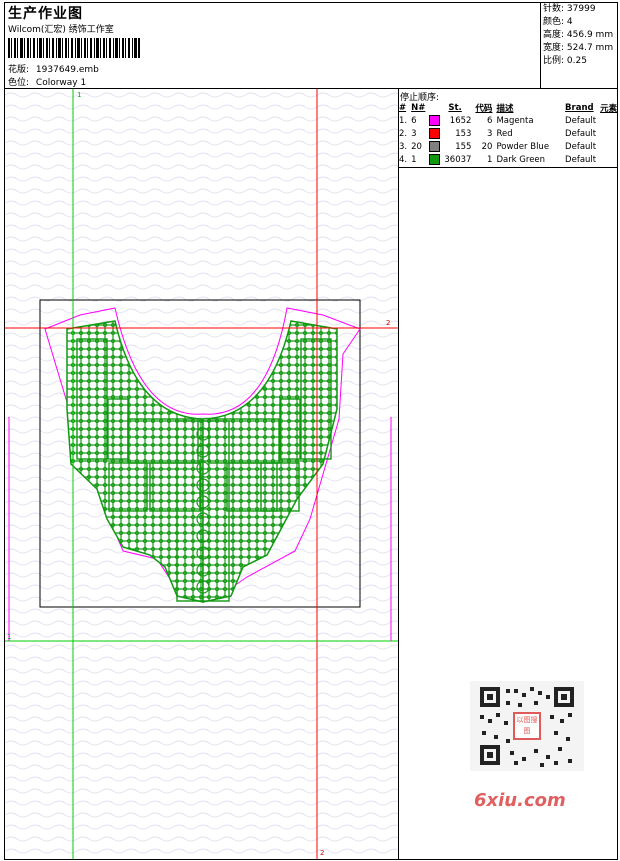 The width and height of the screenshot is (620, 861). I want to click on col-needle: N#, so click(418, 107).